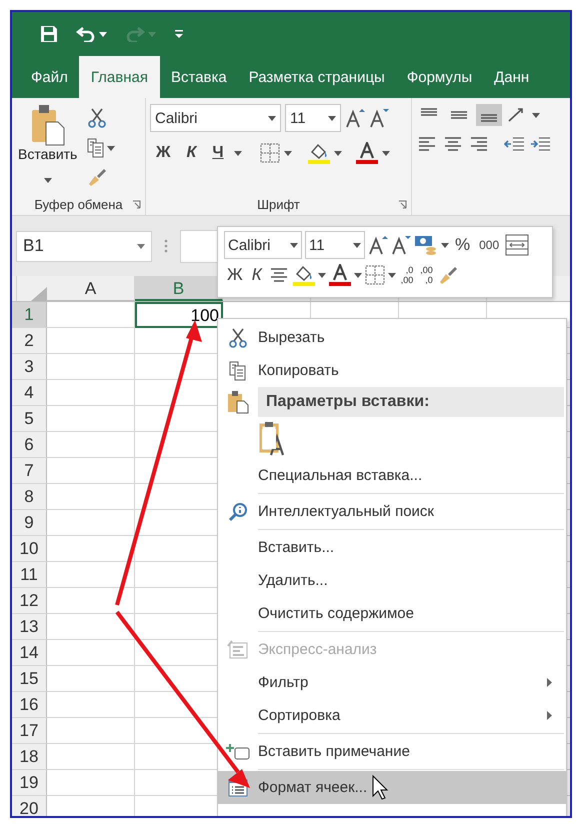 This screenshot has width=582, height=824. Describe the element at coordinates (86, 34) in the screenshot. I see `undo-icon` at that location.